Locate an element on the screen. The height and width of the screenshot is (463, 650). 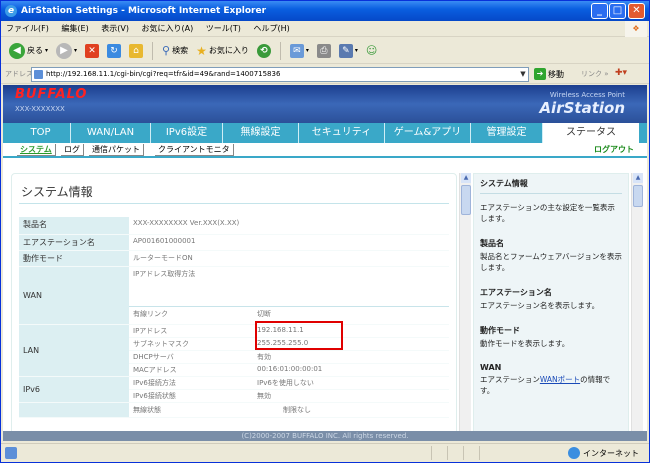
close-button: ✕ is located at coordinates (636, 11).